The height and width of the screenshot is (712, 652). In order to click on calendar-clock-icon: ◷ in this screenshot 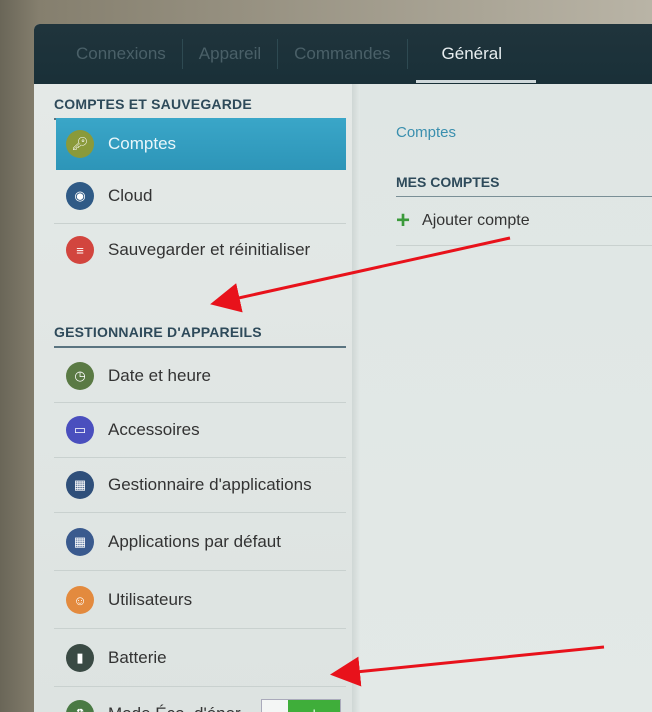, I will do `click(80, 376)`.